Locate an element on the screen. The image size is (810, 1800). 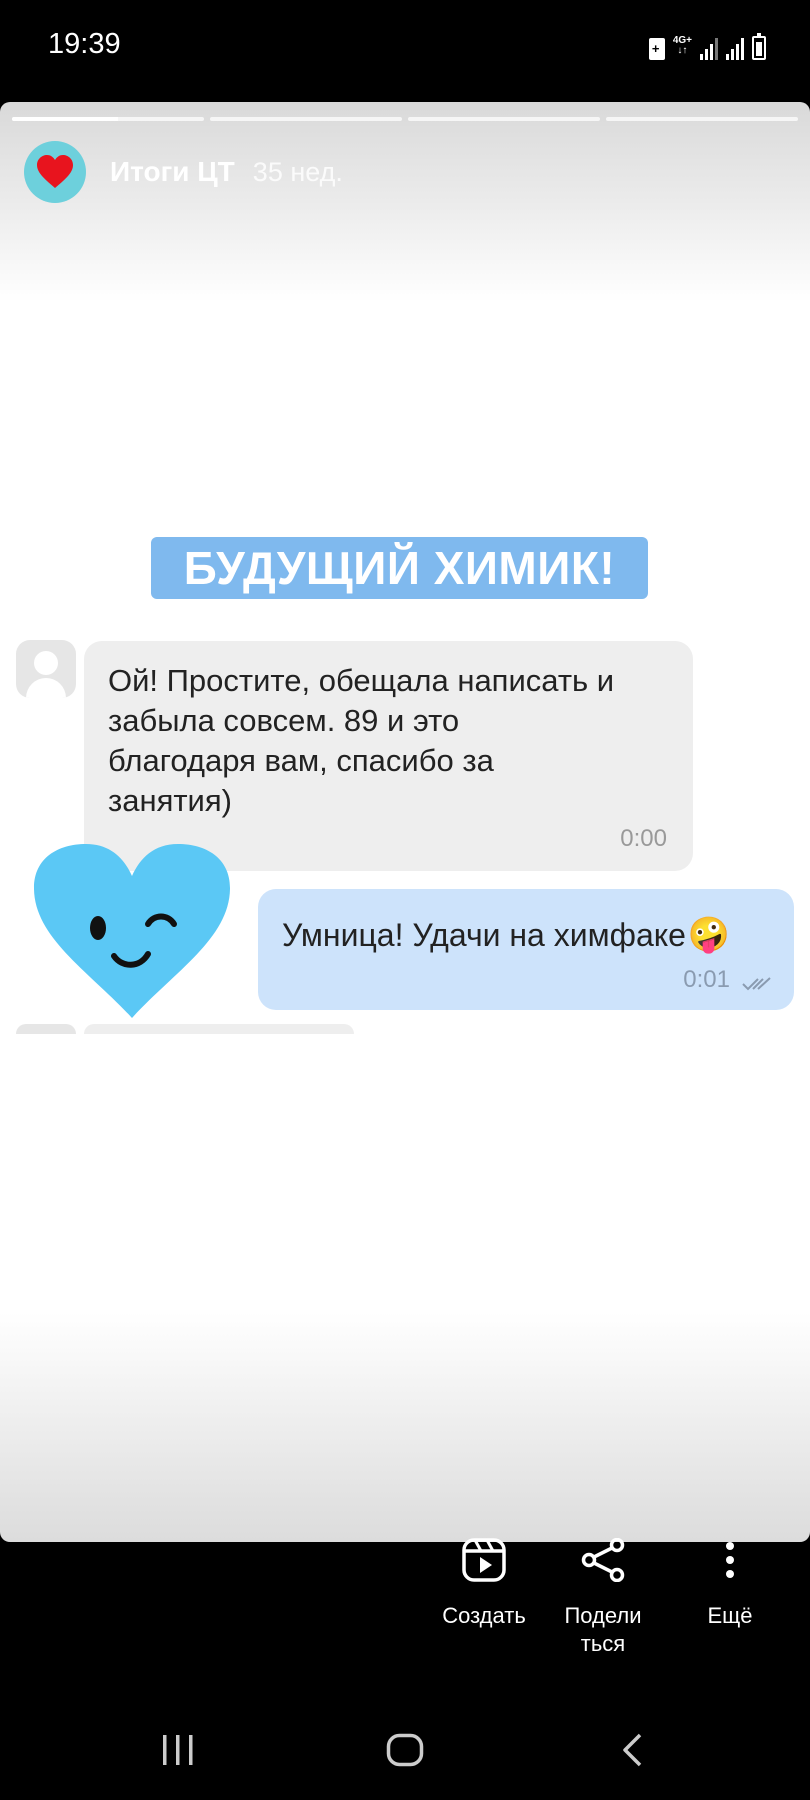
more-button: Ещё is located at coordinates (730, 1580).